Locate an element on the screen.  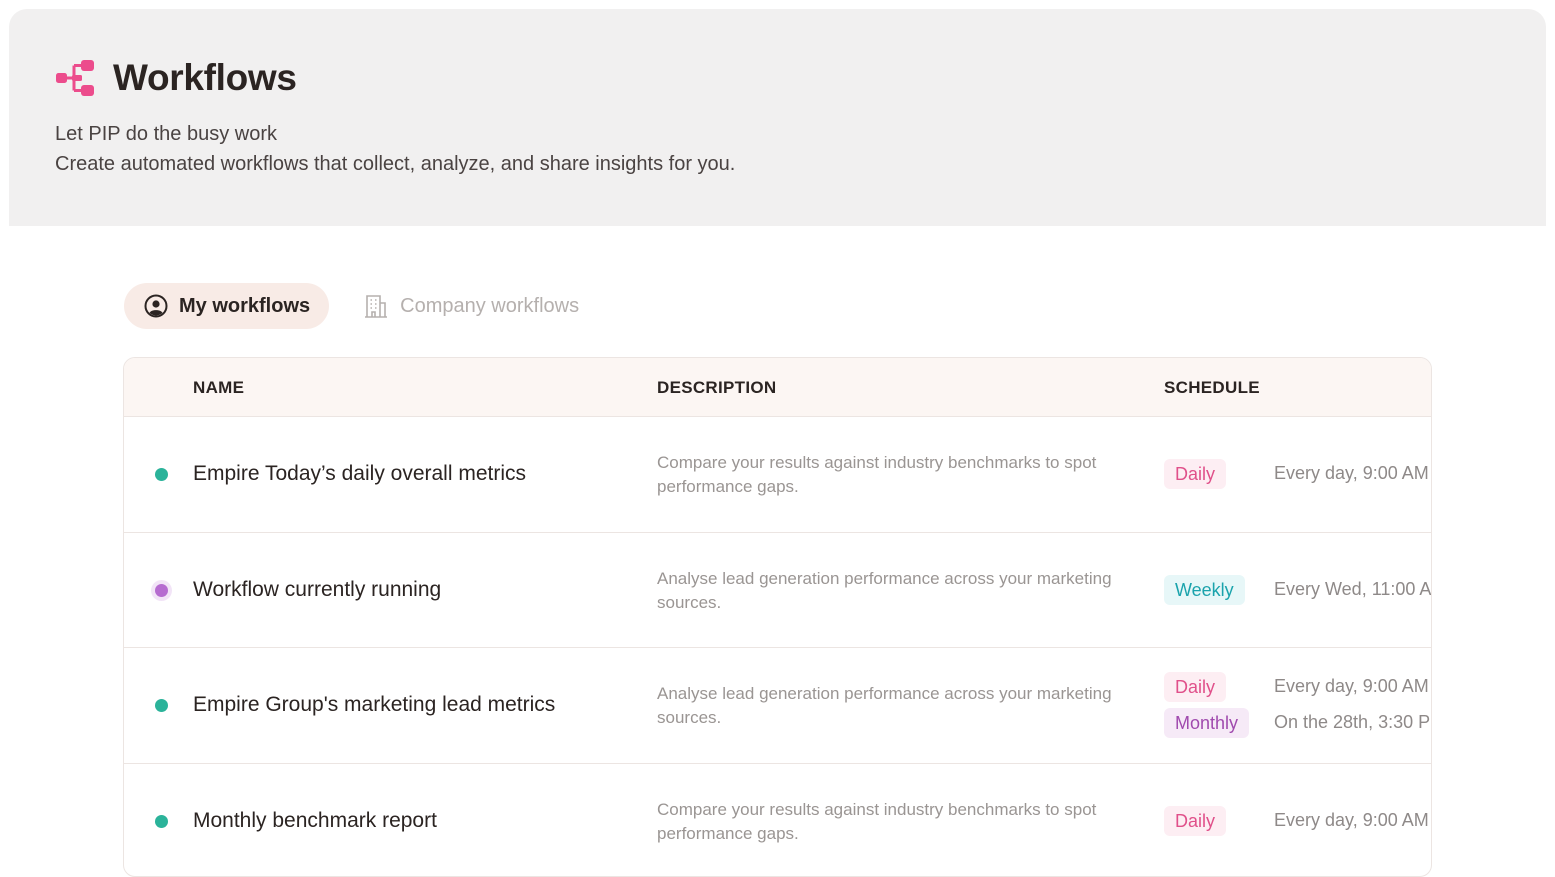
schedule-time: On the 28th, 3:30 PM is located at coordinates (1353, 722).